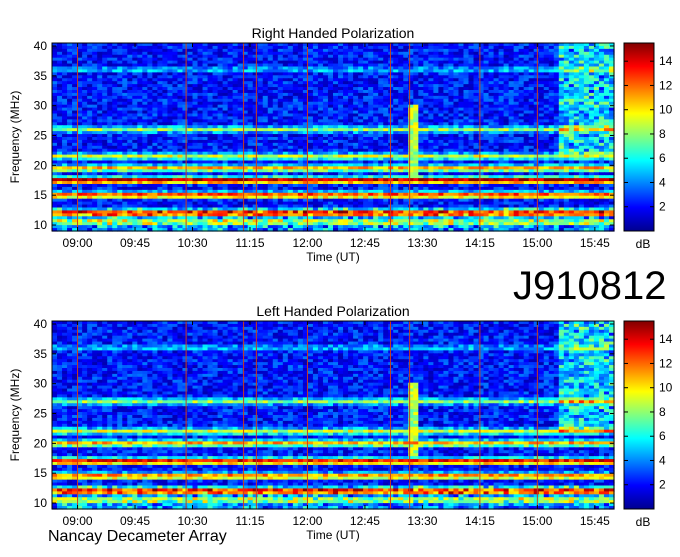 The height and width of the screenshot is (557, 680). I want to click on footer-label: Nancay Decameter Array, so click(137, 537).